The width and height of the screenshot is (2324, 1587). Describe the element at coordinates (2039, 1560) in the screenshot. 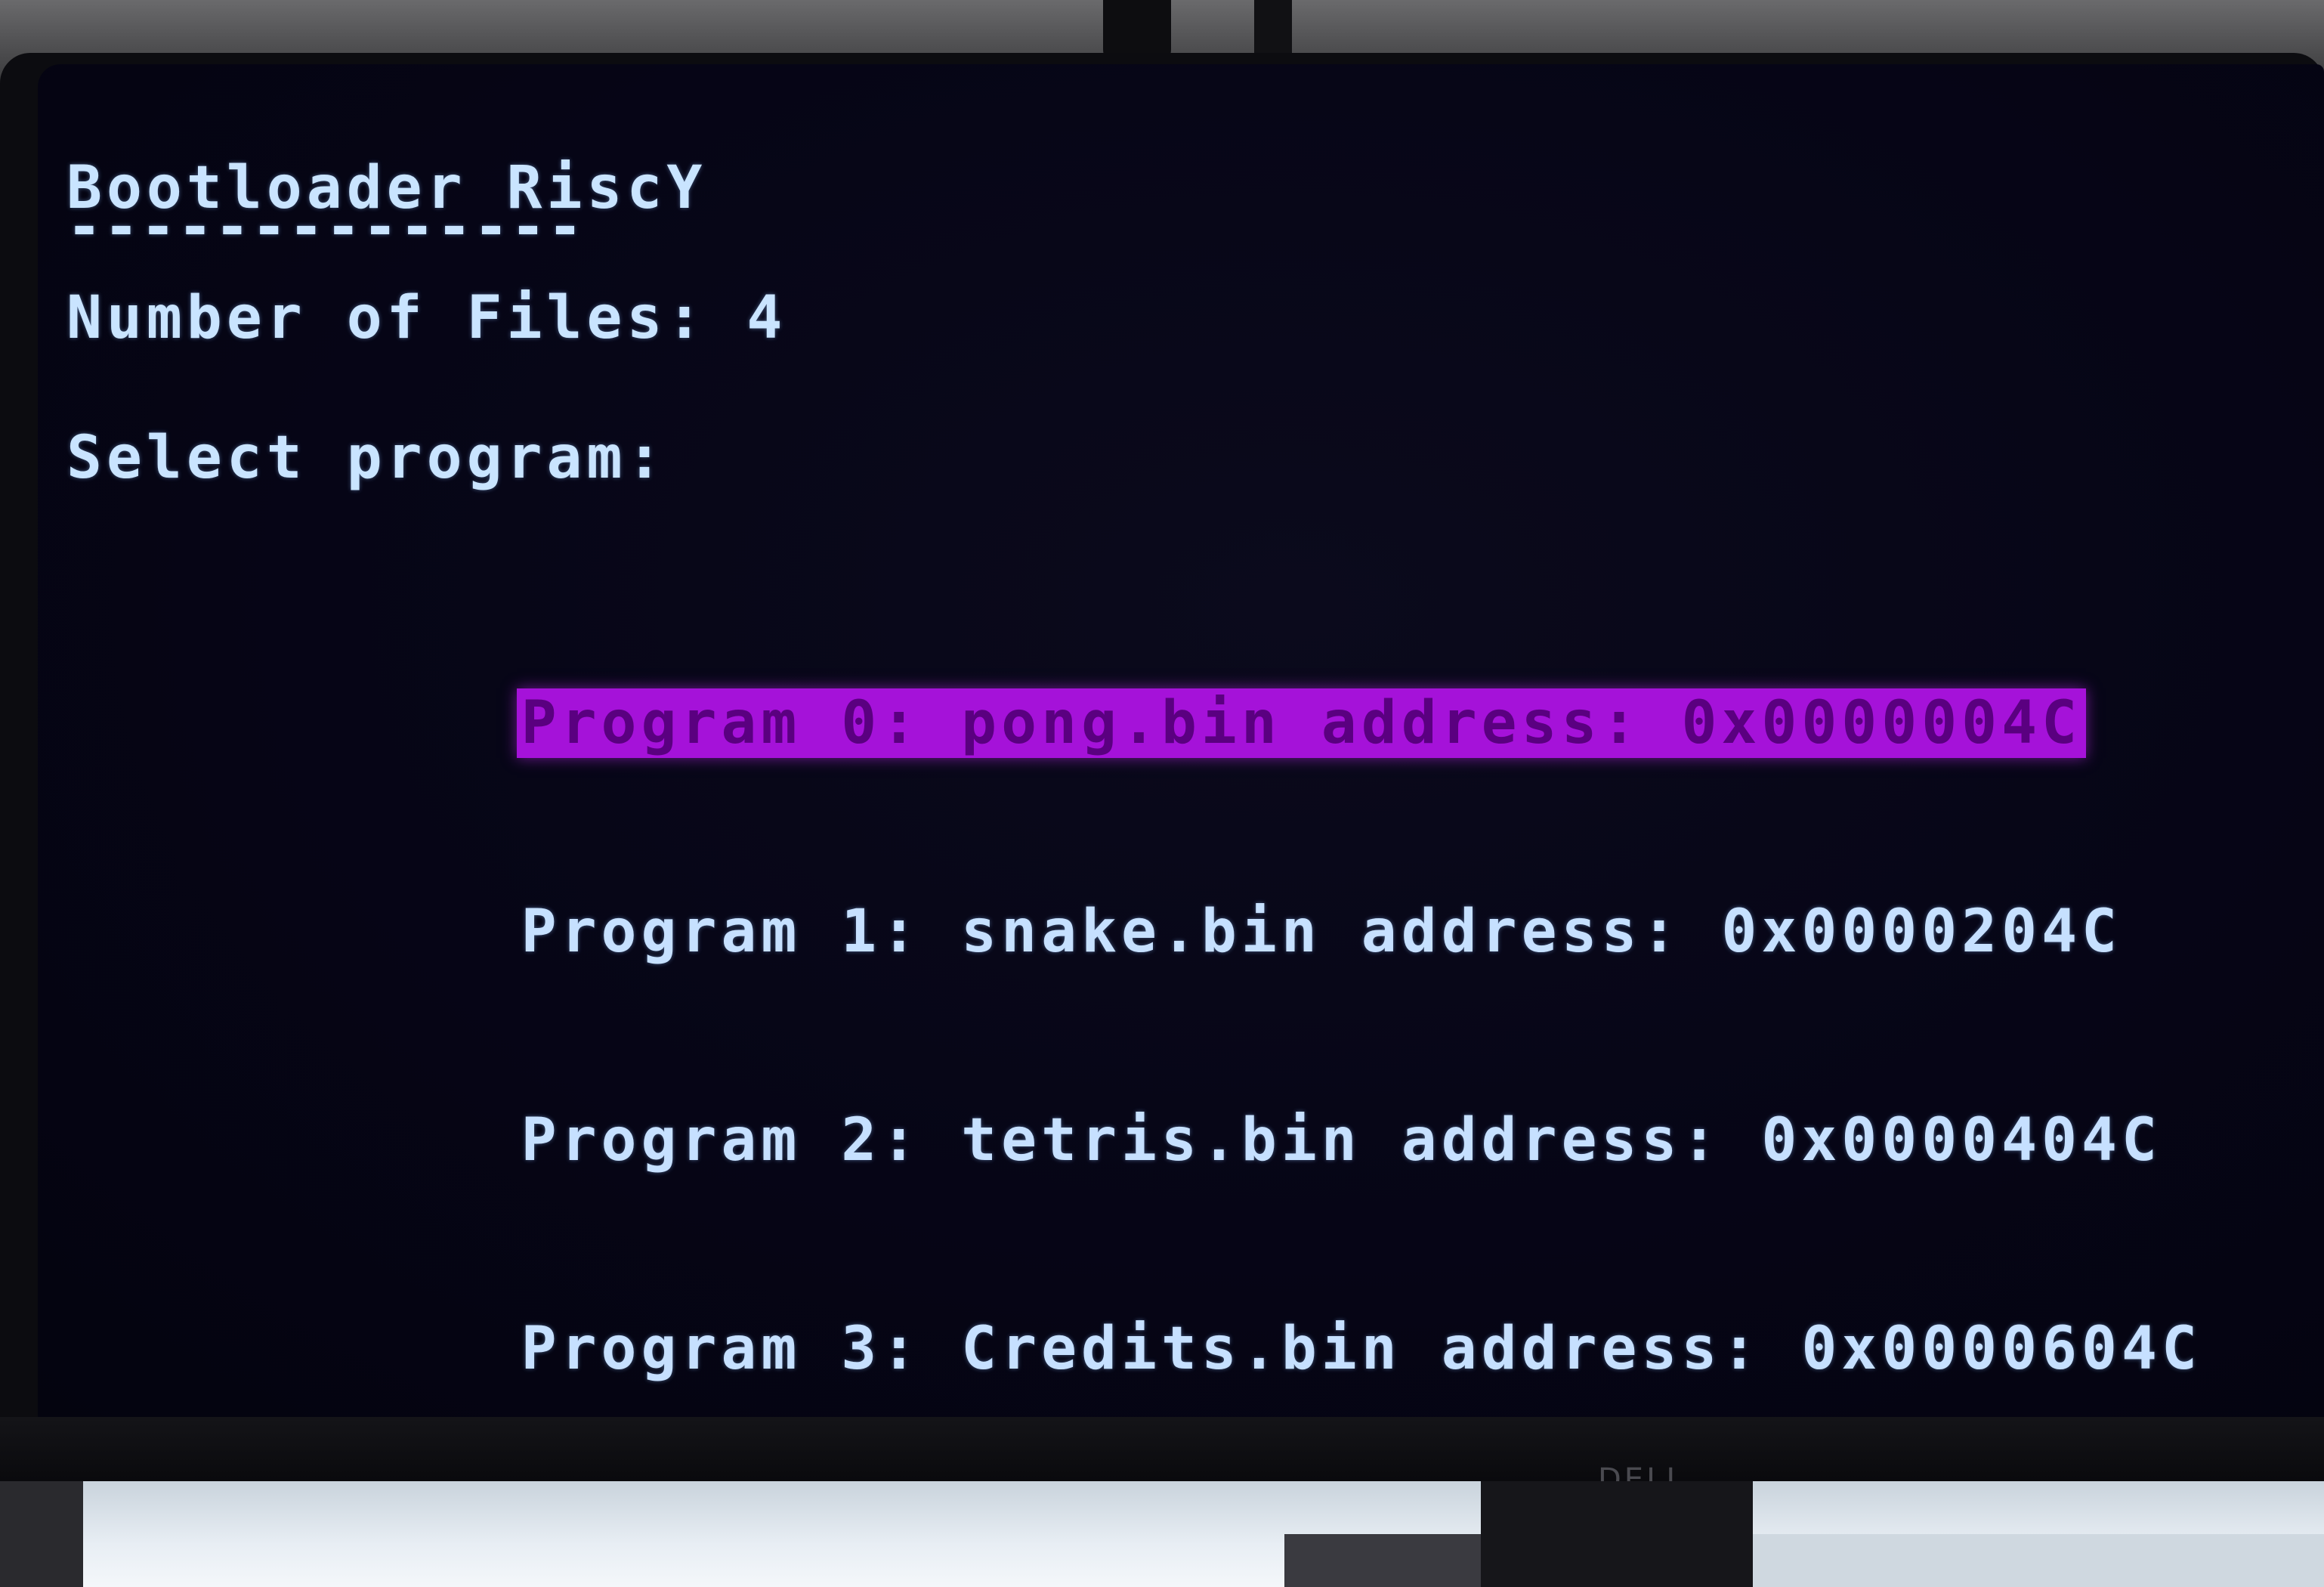

I see `second-display-edge` at that location.